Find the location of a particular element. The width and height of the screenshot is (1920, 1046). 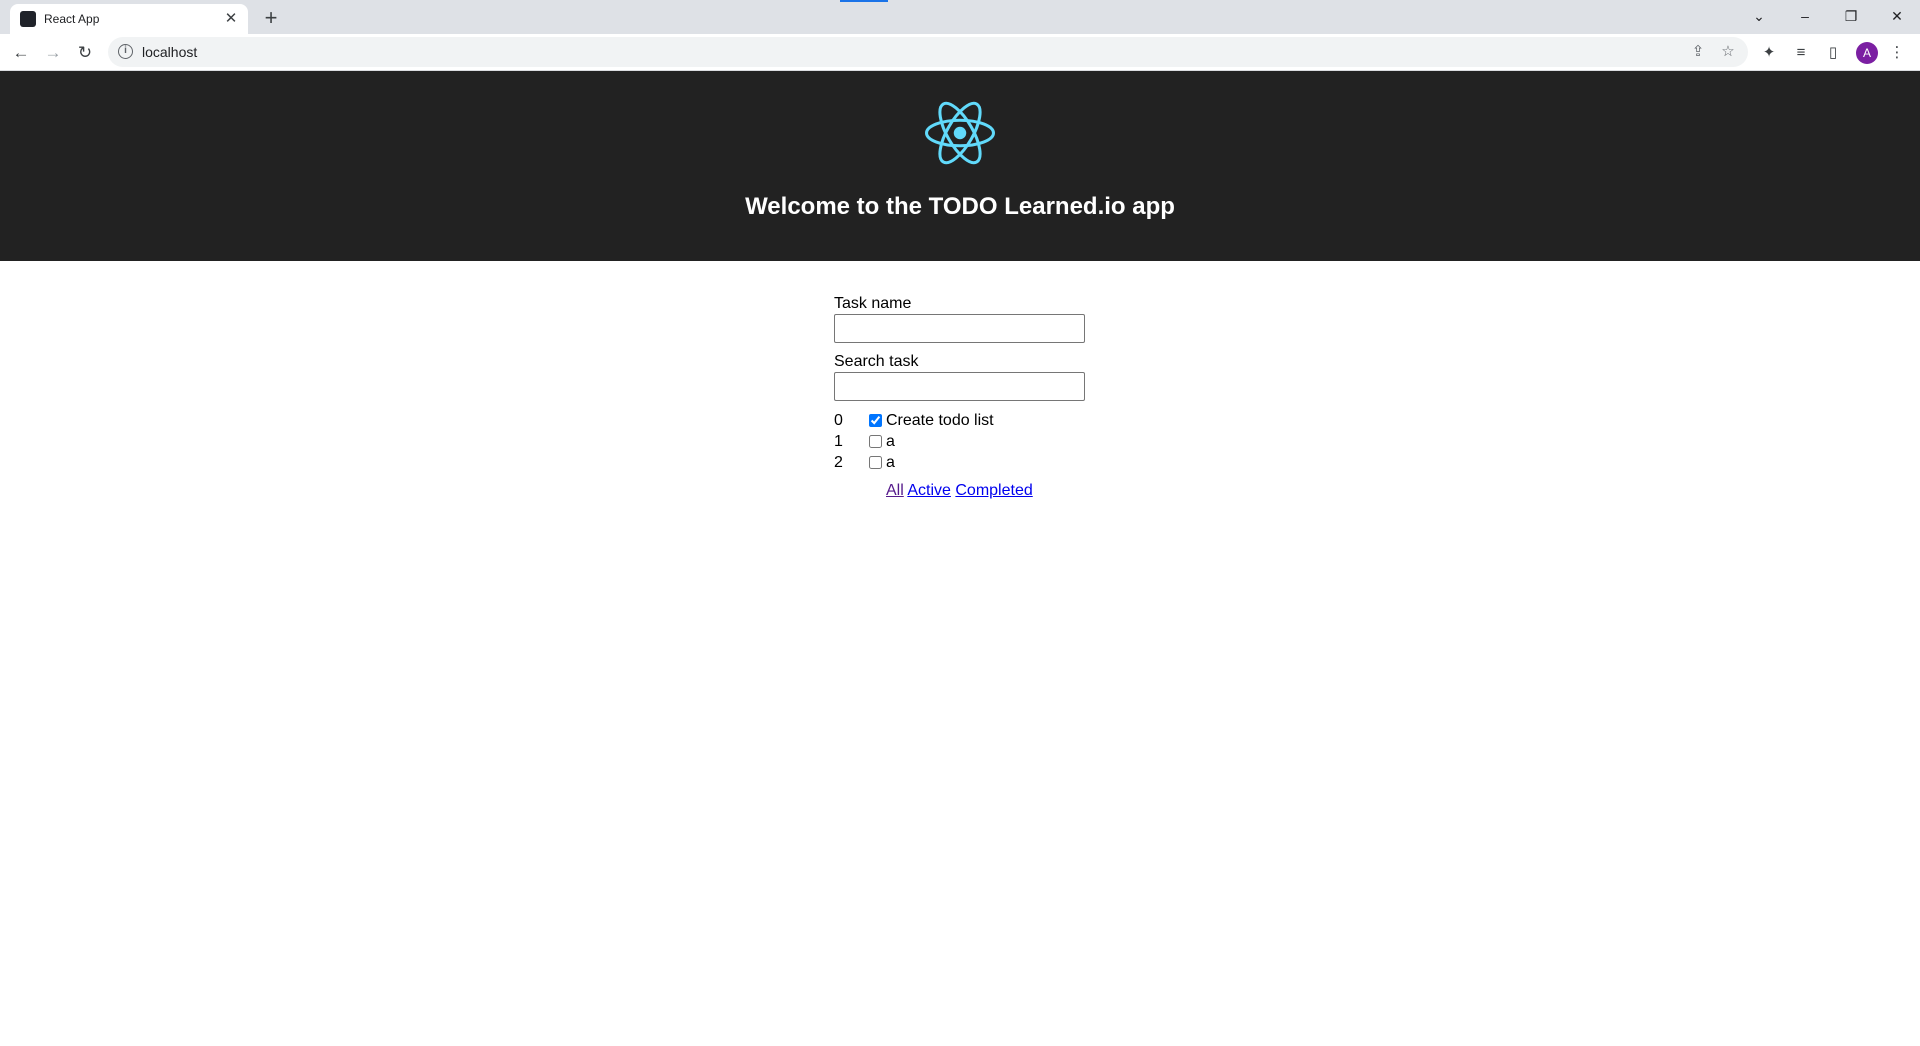

forward-button: → is located at coordinates (53, 53).